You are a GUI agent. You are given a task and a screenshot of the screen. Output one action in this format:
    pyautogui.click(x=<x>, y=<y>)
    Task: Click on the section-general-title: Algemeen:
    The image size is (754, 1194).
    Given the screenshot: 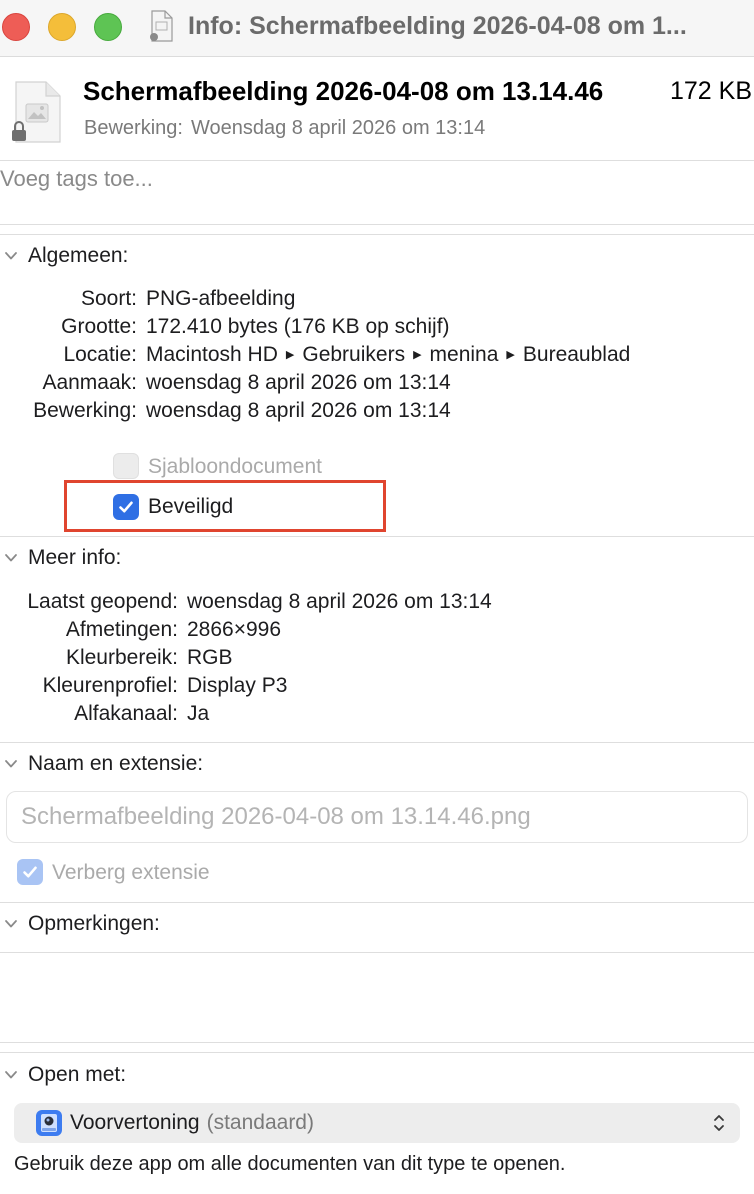 What is the action you would take?
    pyautogui.click(x=78, y=255)
    